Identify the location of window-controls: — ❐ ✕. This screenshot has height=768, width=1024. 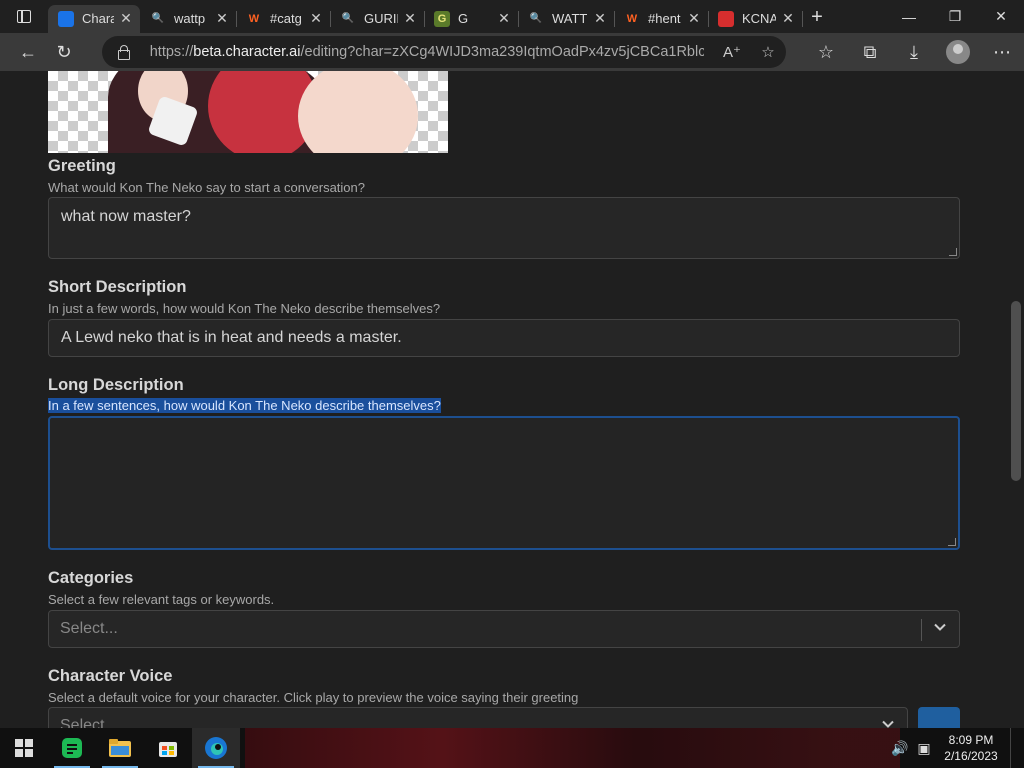
(955, 16).